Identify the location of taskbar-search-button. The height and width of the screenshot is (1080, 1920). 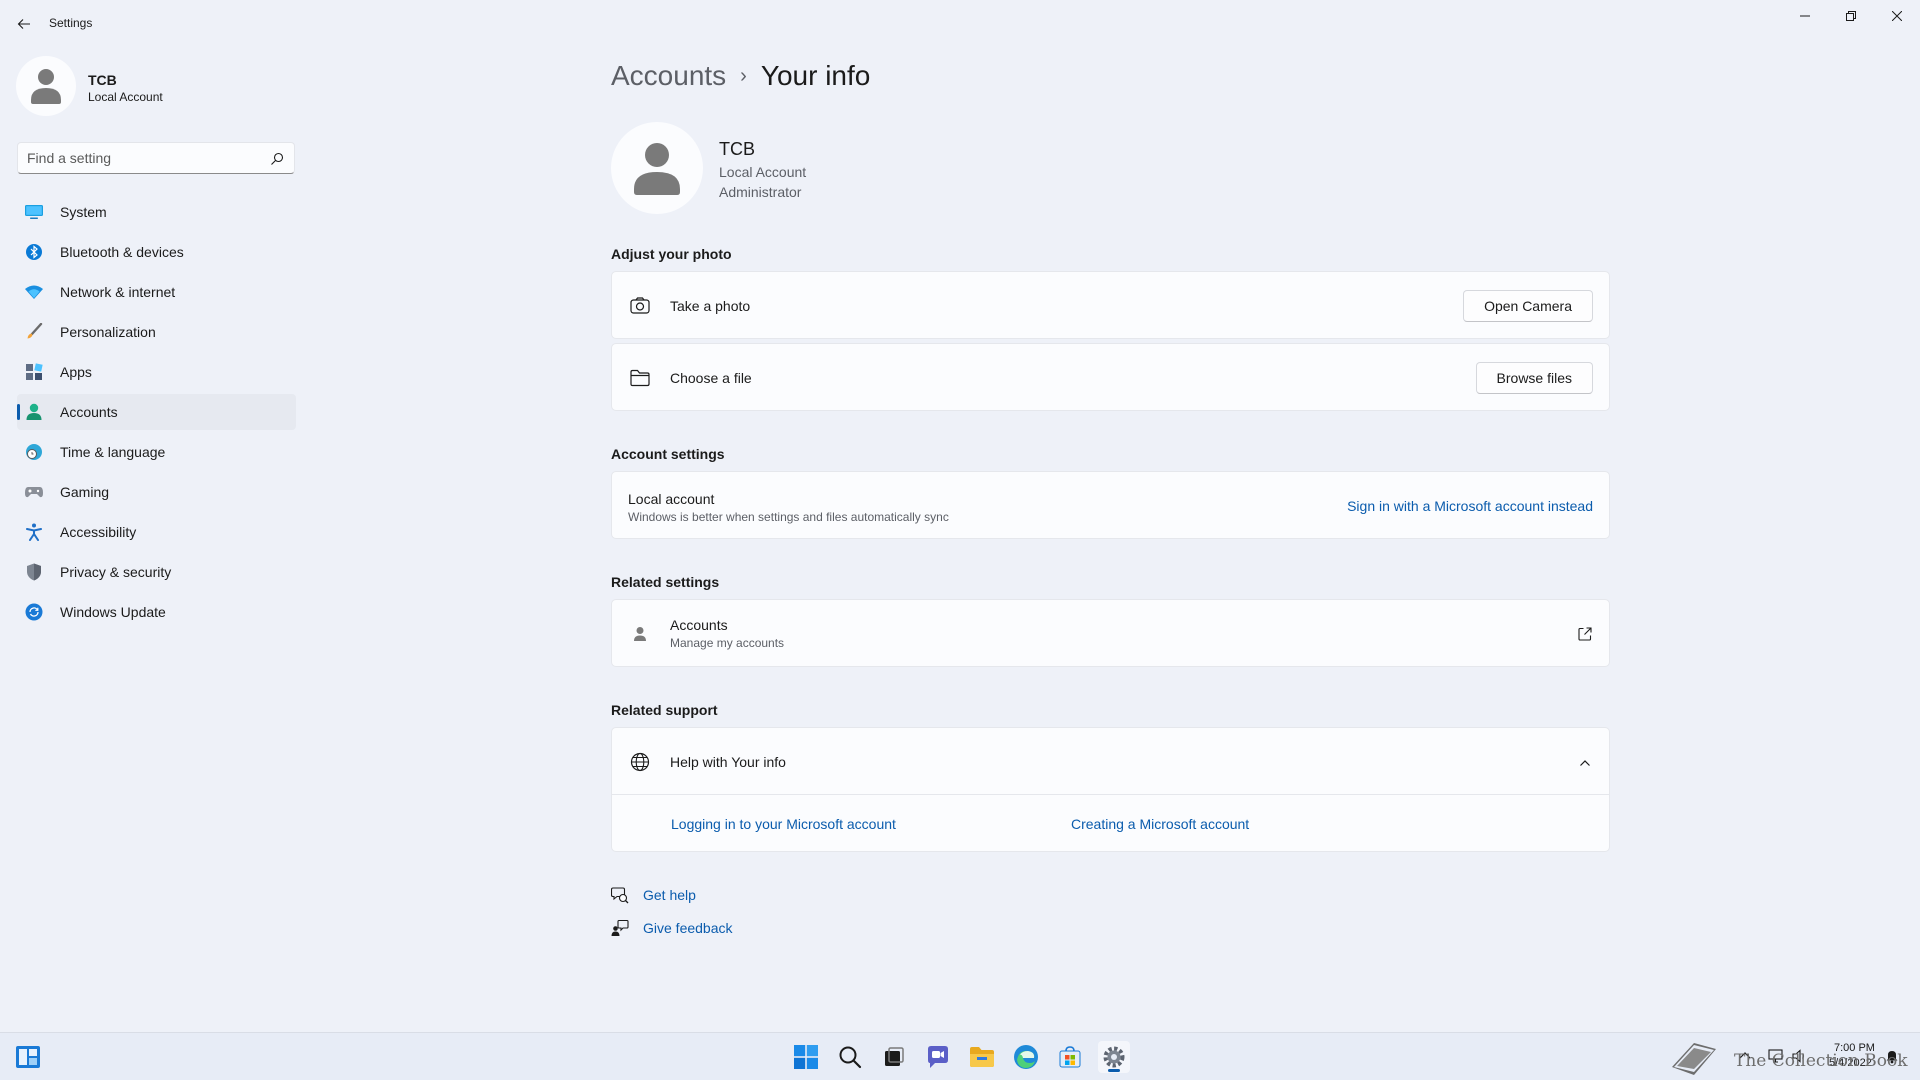
(850, 1057).